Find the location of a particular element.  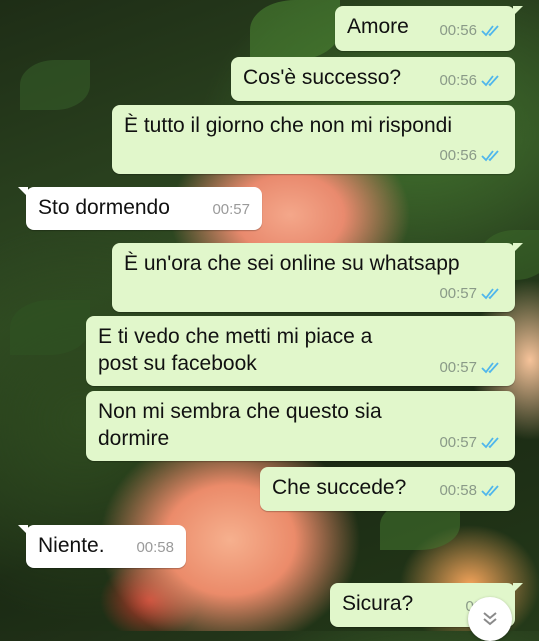

message-text: Che succede? is located at coordinates (339, 487).